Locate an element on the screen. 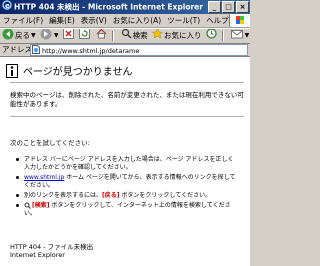  ie-logo-icon: e is located at coordinates (7, 7).